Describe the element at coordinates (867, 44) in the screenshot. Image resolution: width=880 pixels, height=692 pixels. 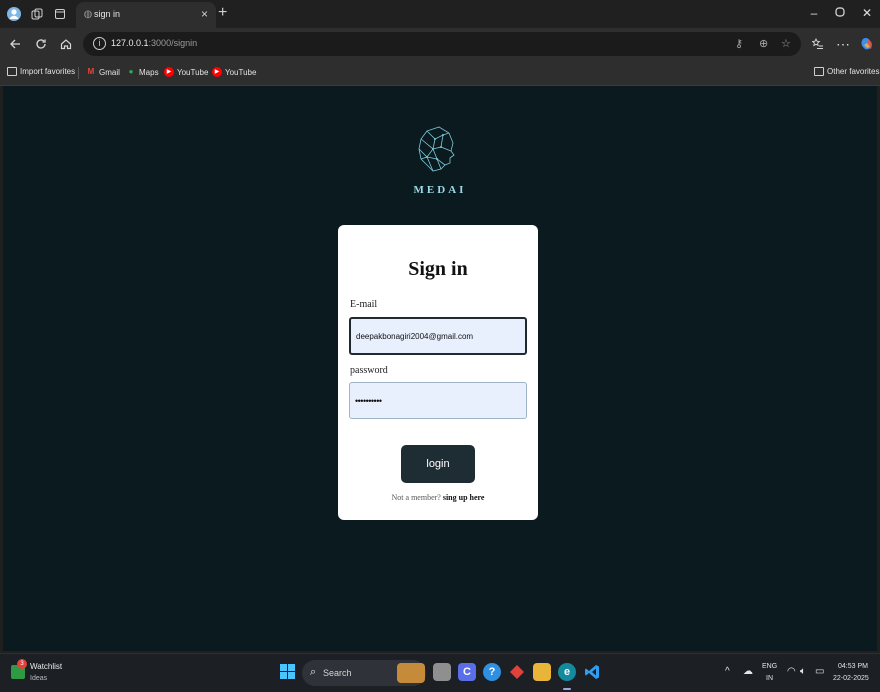
I see `copilot-icon` at that location.